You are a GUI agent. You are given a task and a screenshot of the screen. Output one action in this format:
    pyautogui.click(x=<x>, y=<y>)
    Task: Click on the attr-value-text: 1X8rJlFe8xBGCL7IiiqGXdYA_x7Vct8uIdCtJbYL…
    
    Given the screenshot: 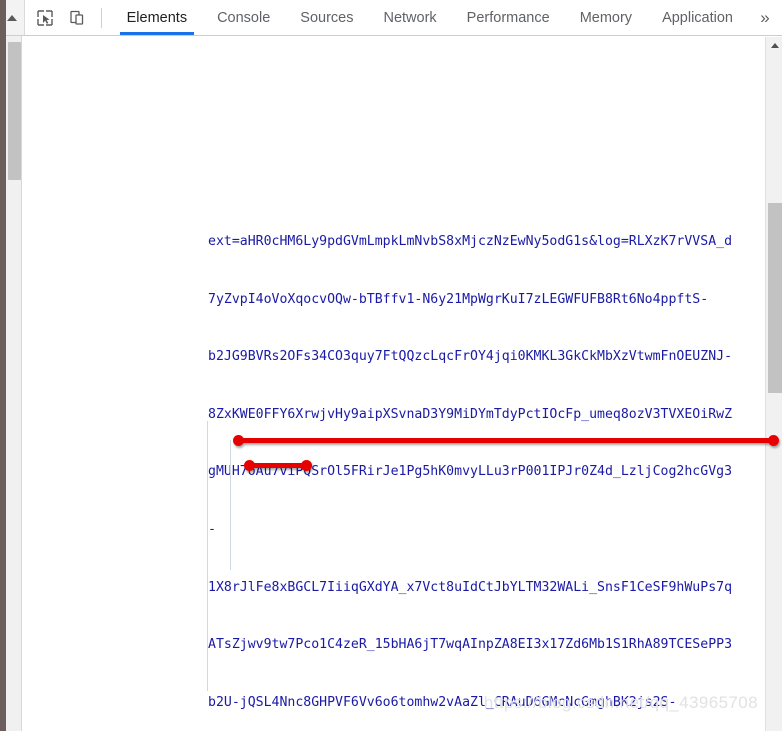 What is the action you would take?
    pyautogui.click(x=470, y=587)
    